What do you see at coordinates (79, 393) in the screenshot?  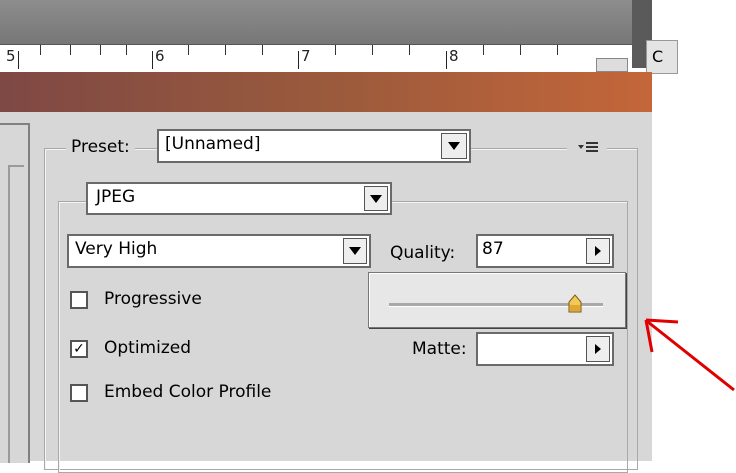 I see `embed-color-profile-checkbox` at bounding box center [79, 393].